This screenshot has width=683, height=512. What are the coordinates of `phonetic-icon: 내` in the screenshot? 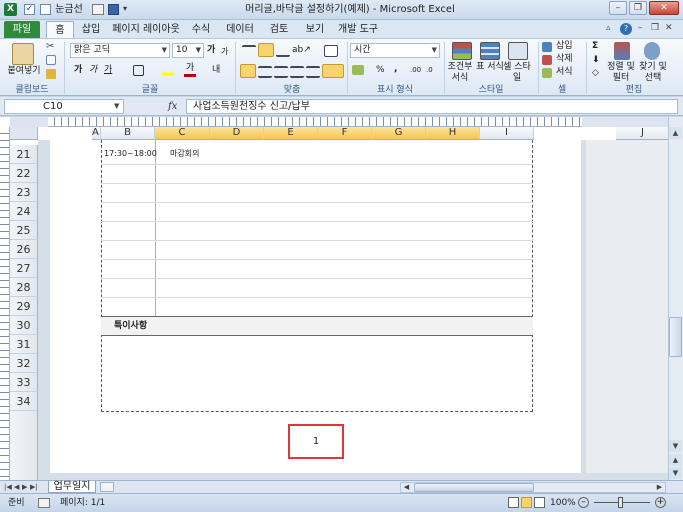 It's located at (216, 70).